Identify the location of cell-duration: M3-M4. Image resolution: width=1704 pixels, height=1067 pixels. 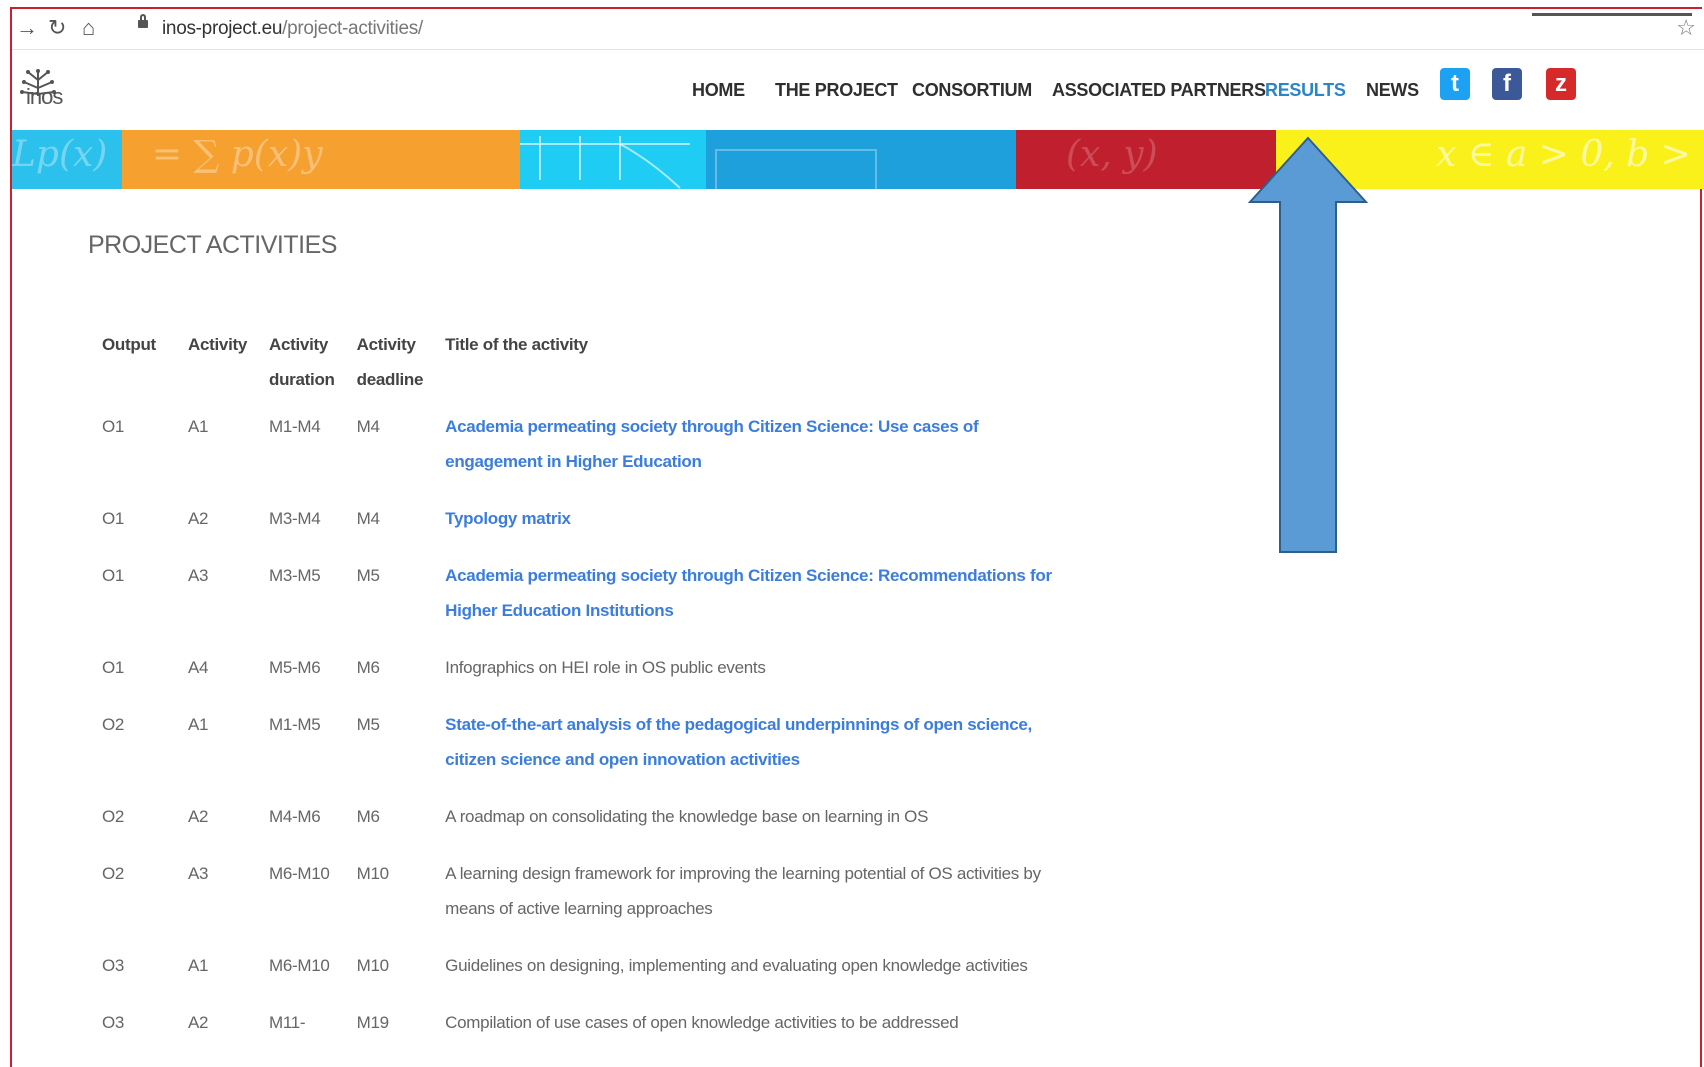
(295, 518).